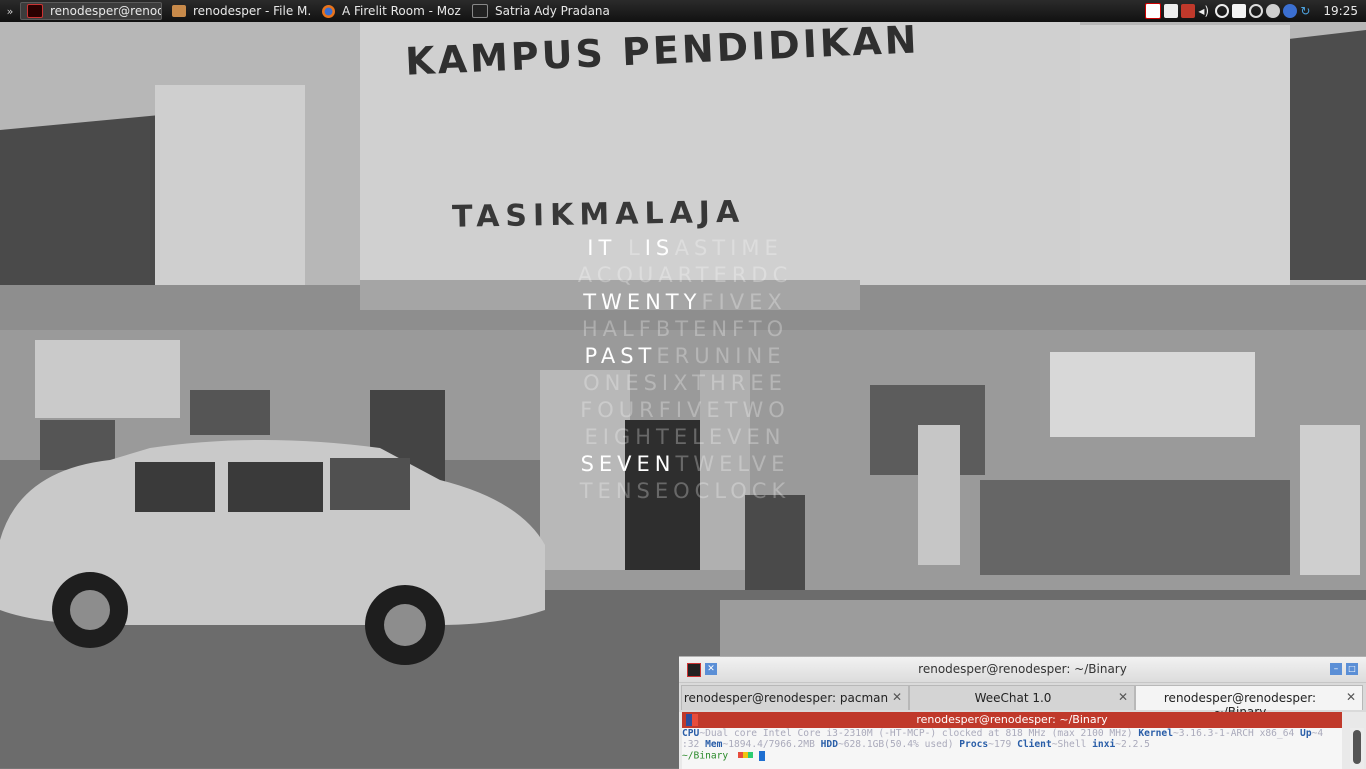 The width and height of the screenshot is (1366, 769). I want to click on calendar-icon, so click(1153, 11).